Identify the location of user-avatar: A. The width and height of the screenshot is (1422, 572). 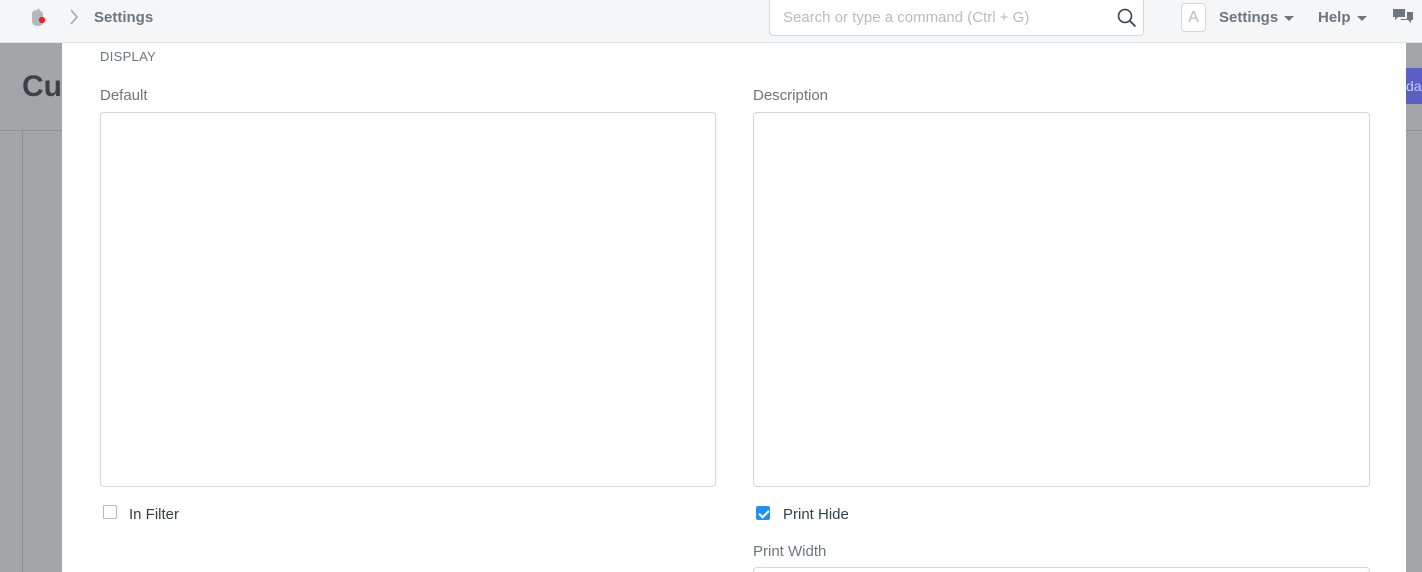
(1193, 17).